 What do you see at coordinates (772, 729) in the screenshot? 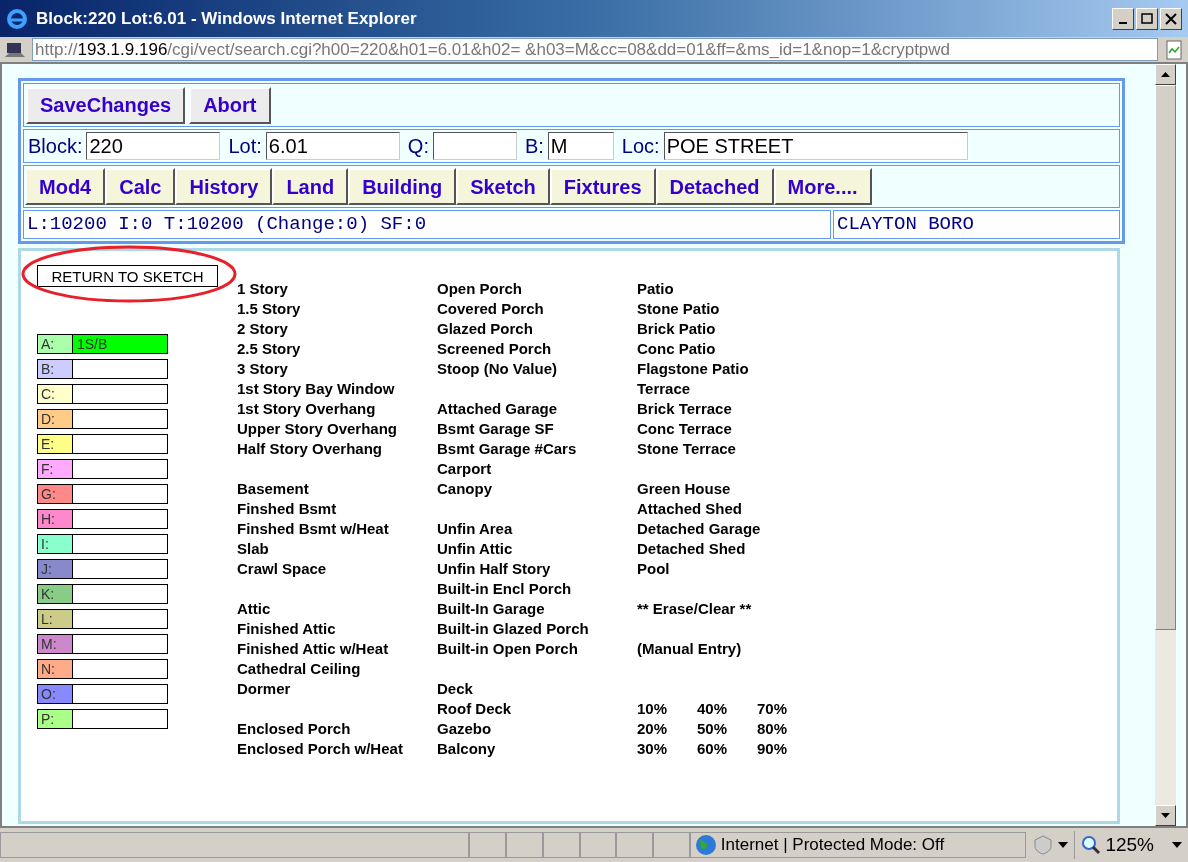
I see `percent-option: 80%` at bounding box center [772, 729].